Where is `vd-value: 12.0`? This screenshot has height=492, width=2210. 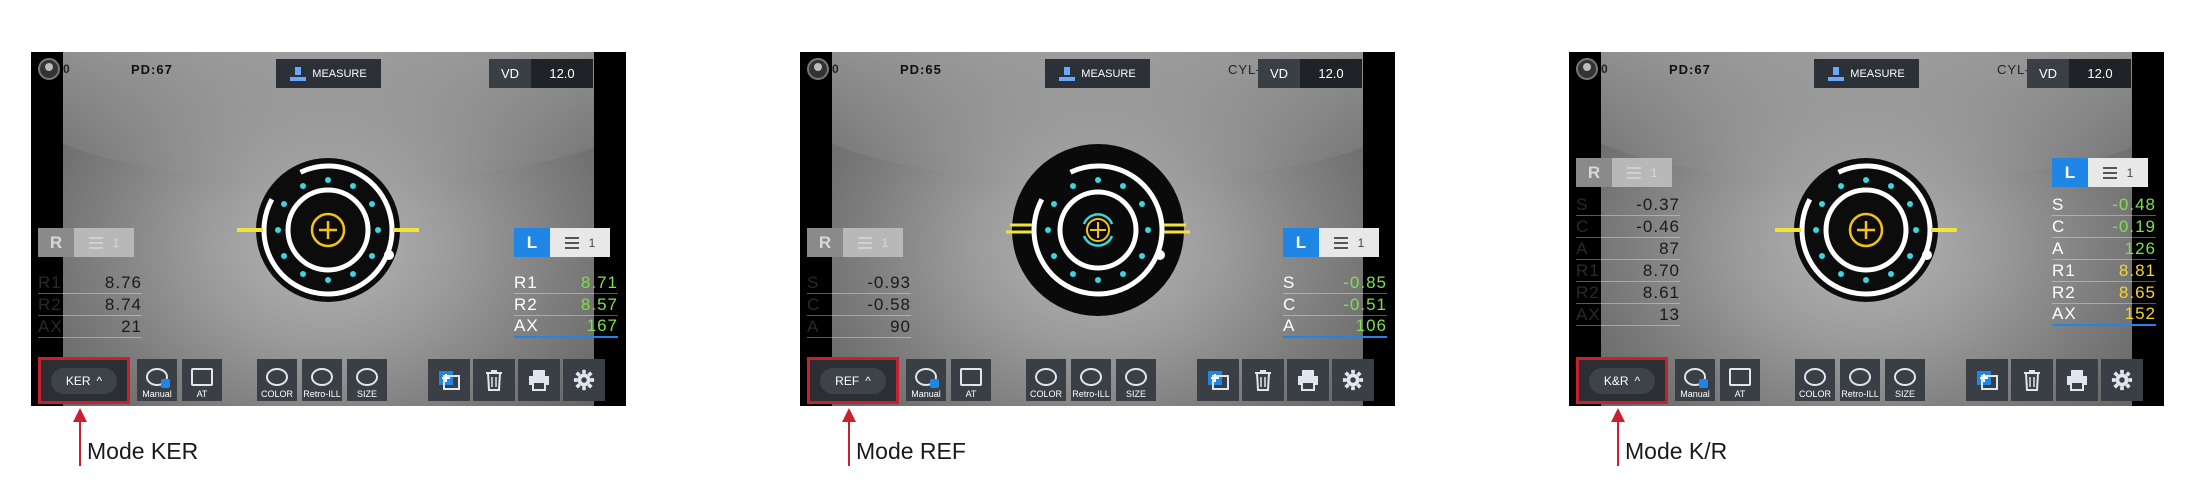
vd-value: 12.0 is located at coordinates (1331, 73).